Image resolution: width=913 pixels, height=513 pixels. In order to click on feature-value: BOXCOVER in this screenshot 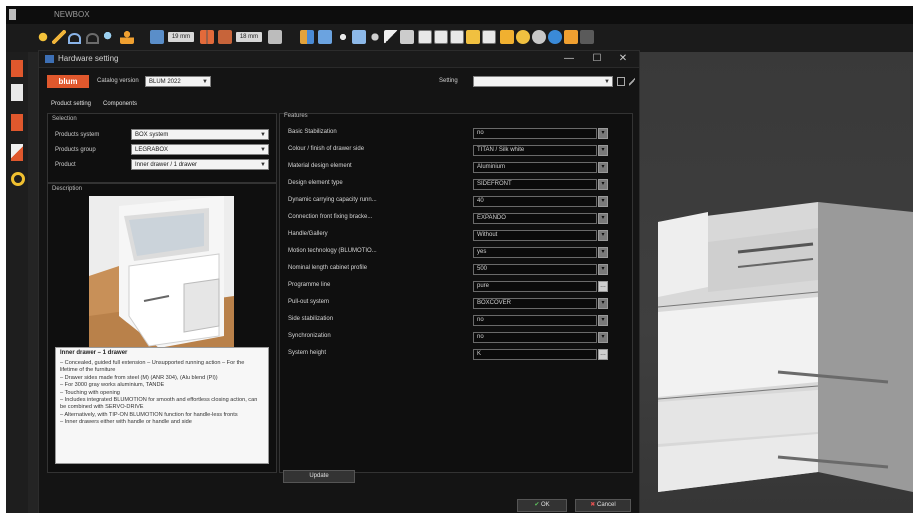, I will do `click(535, 303)`.